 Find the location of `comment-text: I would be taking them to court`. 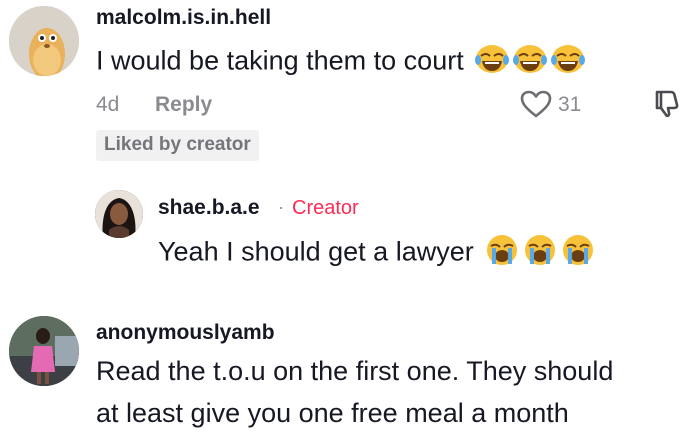

comment-text: I would be taking them to court is located at coordinates (341, 62).